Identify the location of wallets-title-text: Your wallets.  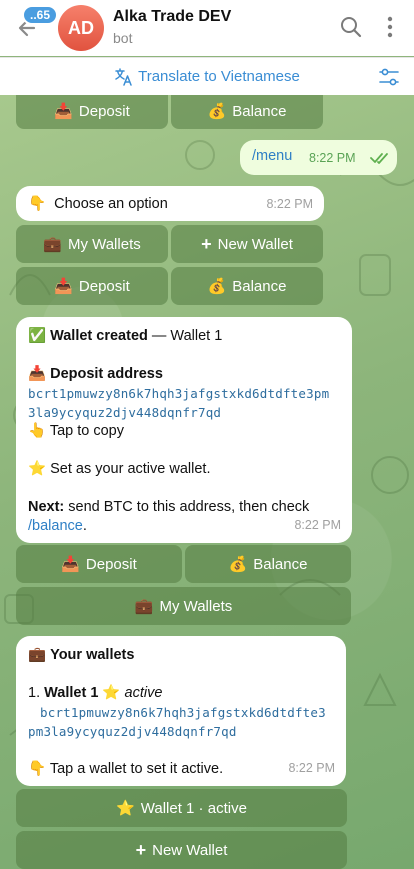
(92, 655).